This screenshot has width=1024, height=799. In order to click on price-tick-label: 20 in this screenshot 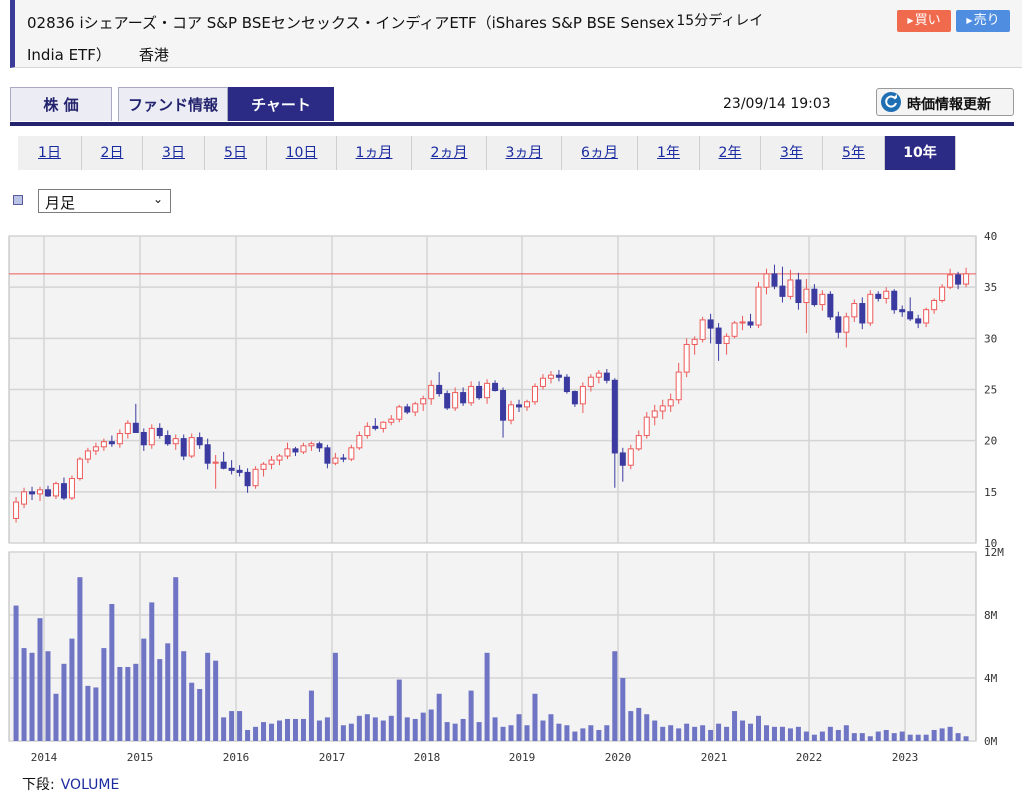, I will do `click(990, 441)`.